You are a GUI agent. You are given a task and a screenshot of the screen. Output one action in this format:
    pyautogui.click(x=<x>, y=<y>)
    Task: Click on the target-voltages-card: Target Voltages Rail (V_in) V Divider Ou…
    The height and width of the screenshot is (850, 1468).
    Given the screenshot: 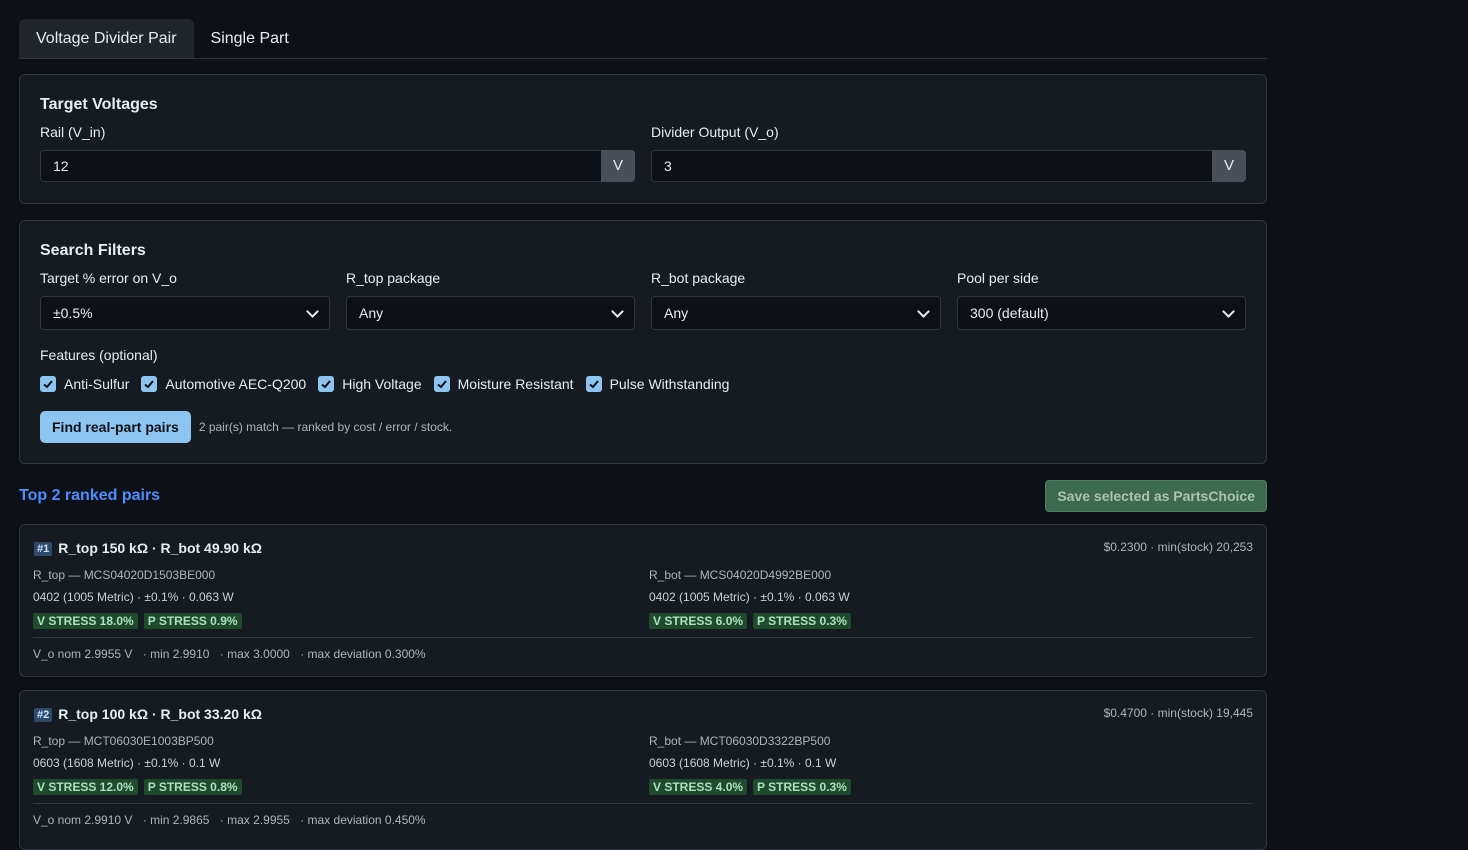 What is the action you would take?
    pyautogui.click(x=643, y=139)
    